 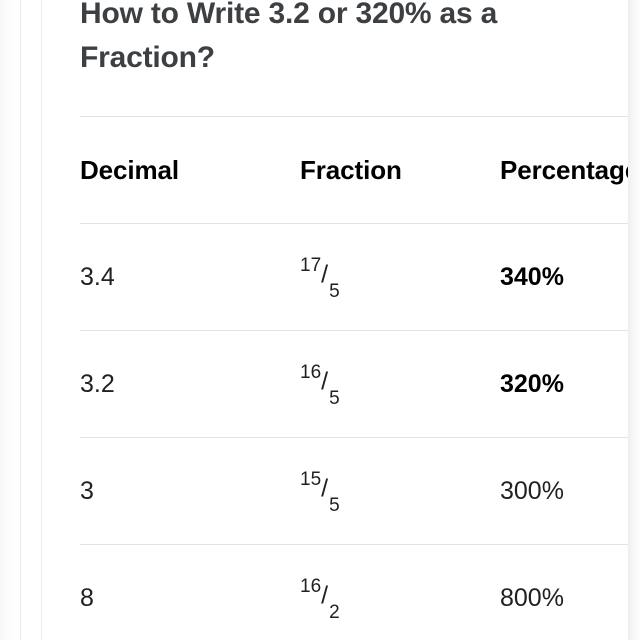 I want to click on fraction-display: 16/5, so click(x=320, y=384).